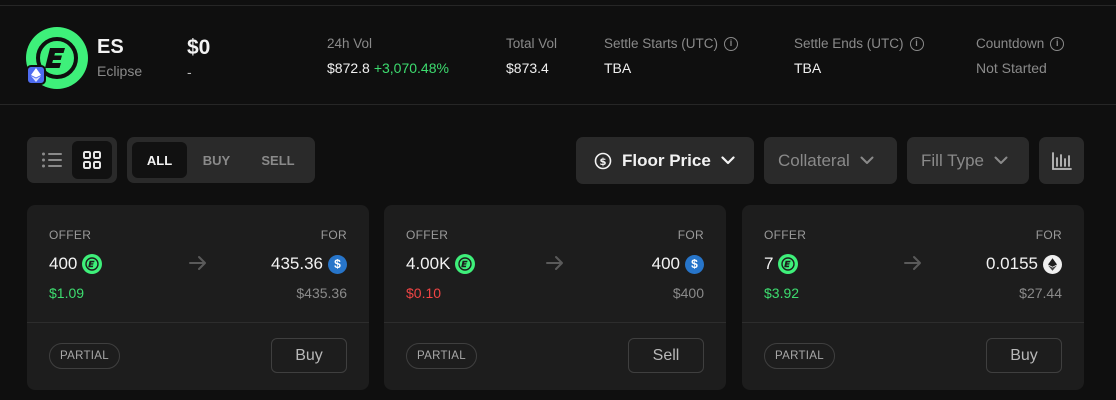 The width and height of the screenshot is (1116, 400). What do you see at coordinates (1040, 293) in the screenshot?
I see `for-usd-value: $27.44` at bounding box center [1040, 293].